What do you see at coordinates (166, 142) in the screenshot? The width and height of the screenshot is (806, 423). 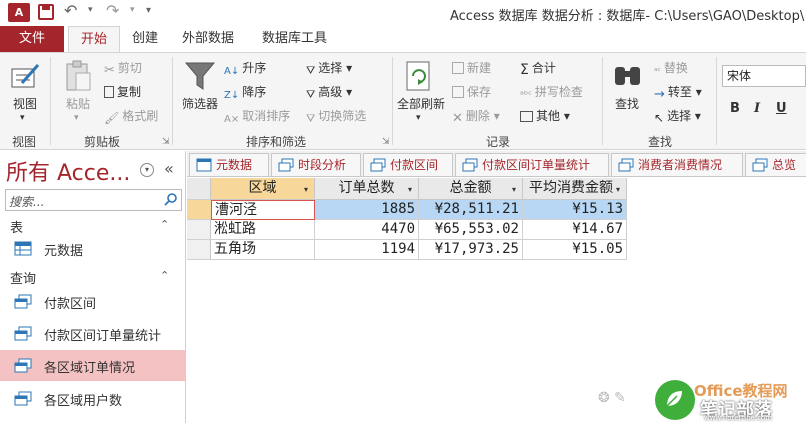 I see `clipboard-launcher-icon: ⇲` at bounding box center [166, 142].